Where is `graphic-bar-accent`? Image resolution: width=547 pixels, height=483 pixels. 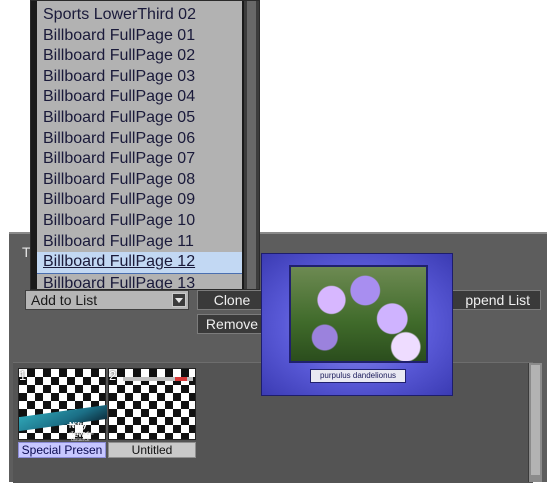
graphic-bar-accent is located at coordinates (181, 379).